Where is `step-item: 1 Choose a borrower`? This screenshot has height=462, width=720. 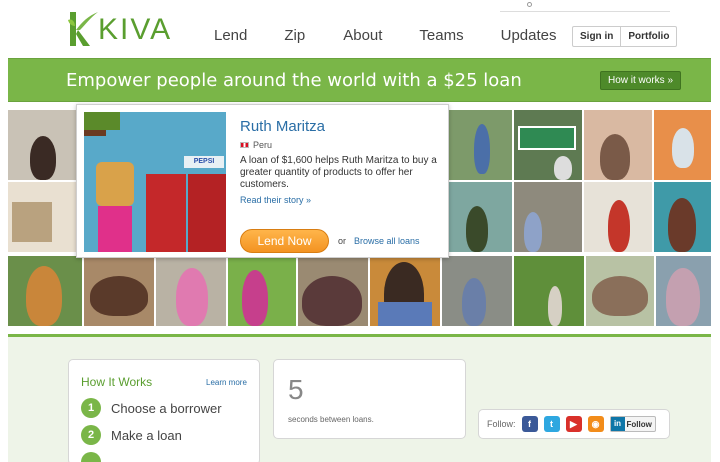 step-item: 1 Choose a borrower is located at coordinates (151, 408).